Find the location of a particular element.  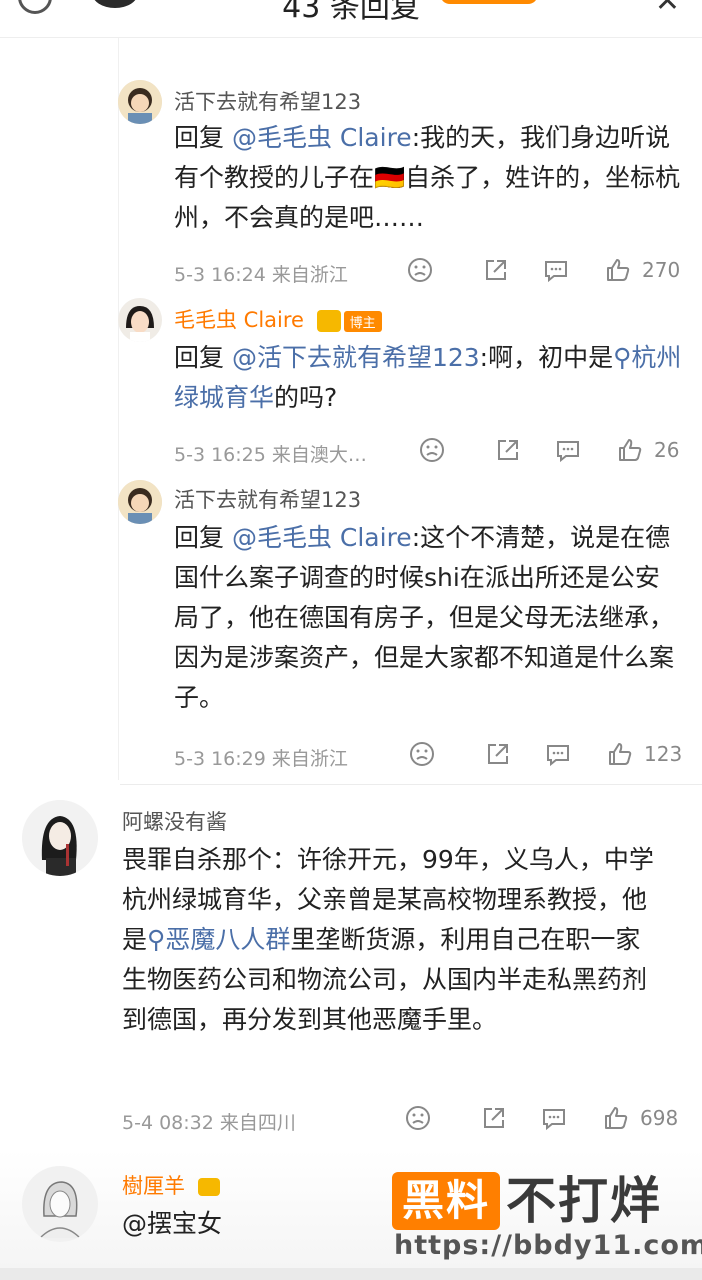

comment-meta: 5-4 08:32 来自四川 is located at coordinates (209, 1123).